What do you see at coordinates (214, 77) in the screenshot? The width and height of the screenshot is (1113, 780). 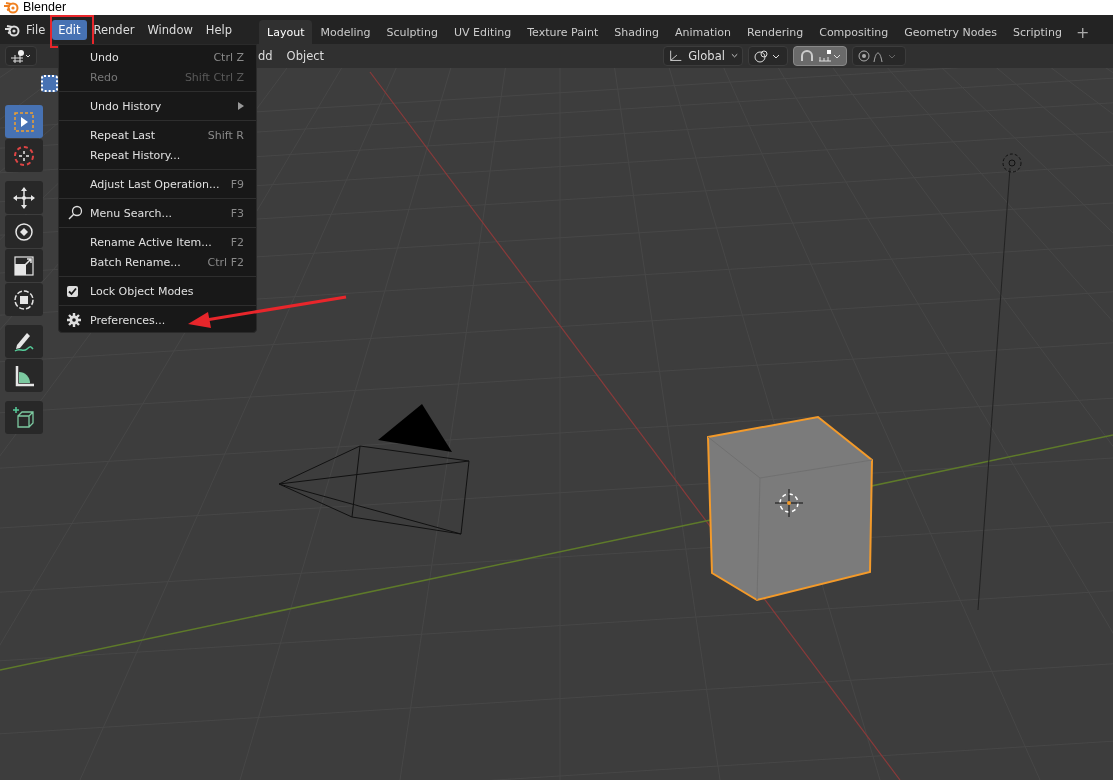 I see `shortcut-label: Shift Ctrl Z` at bounding box center [214, 77].